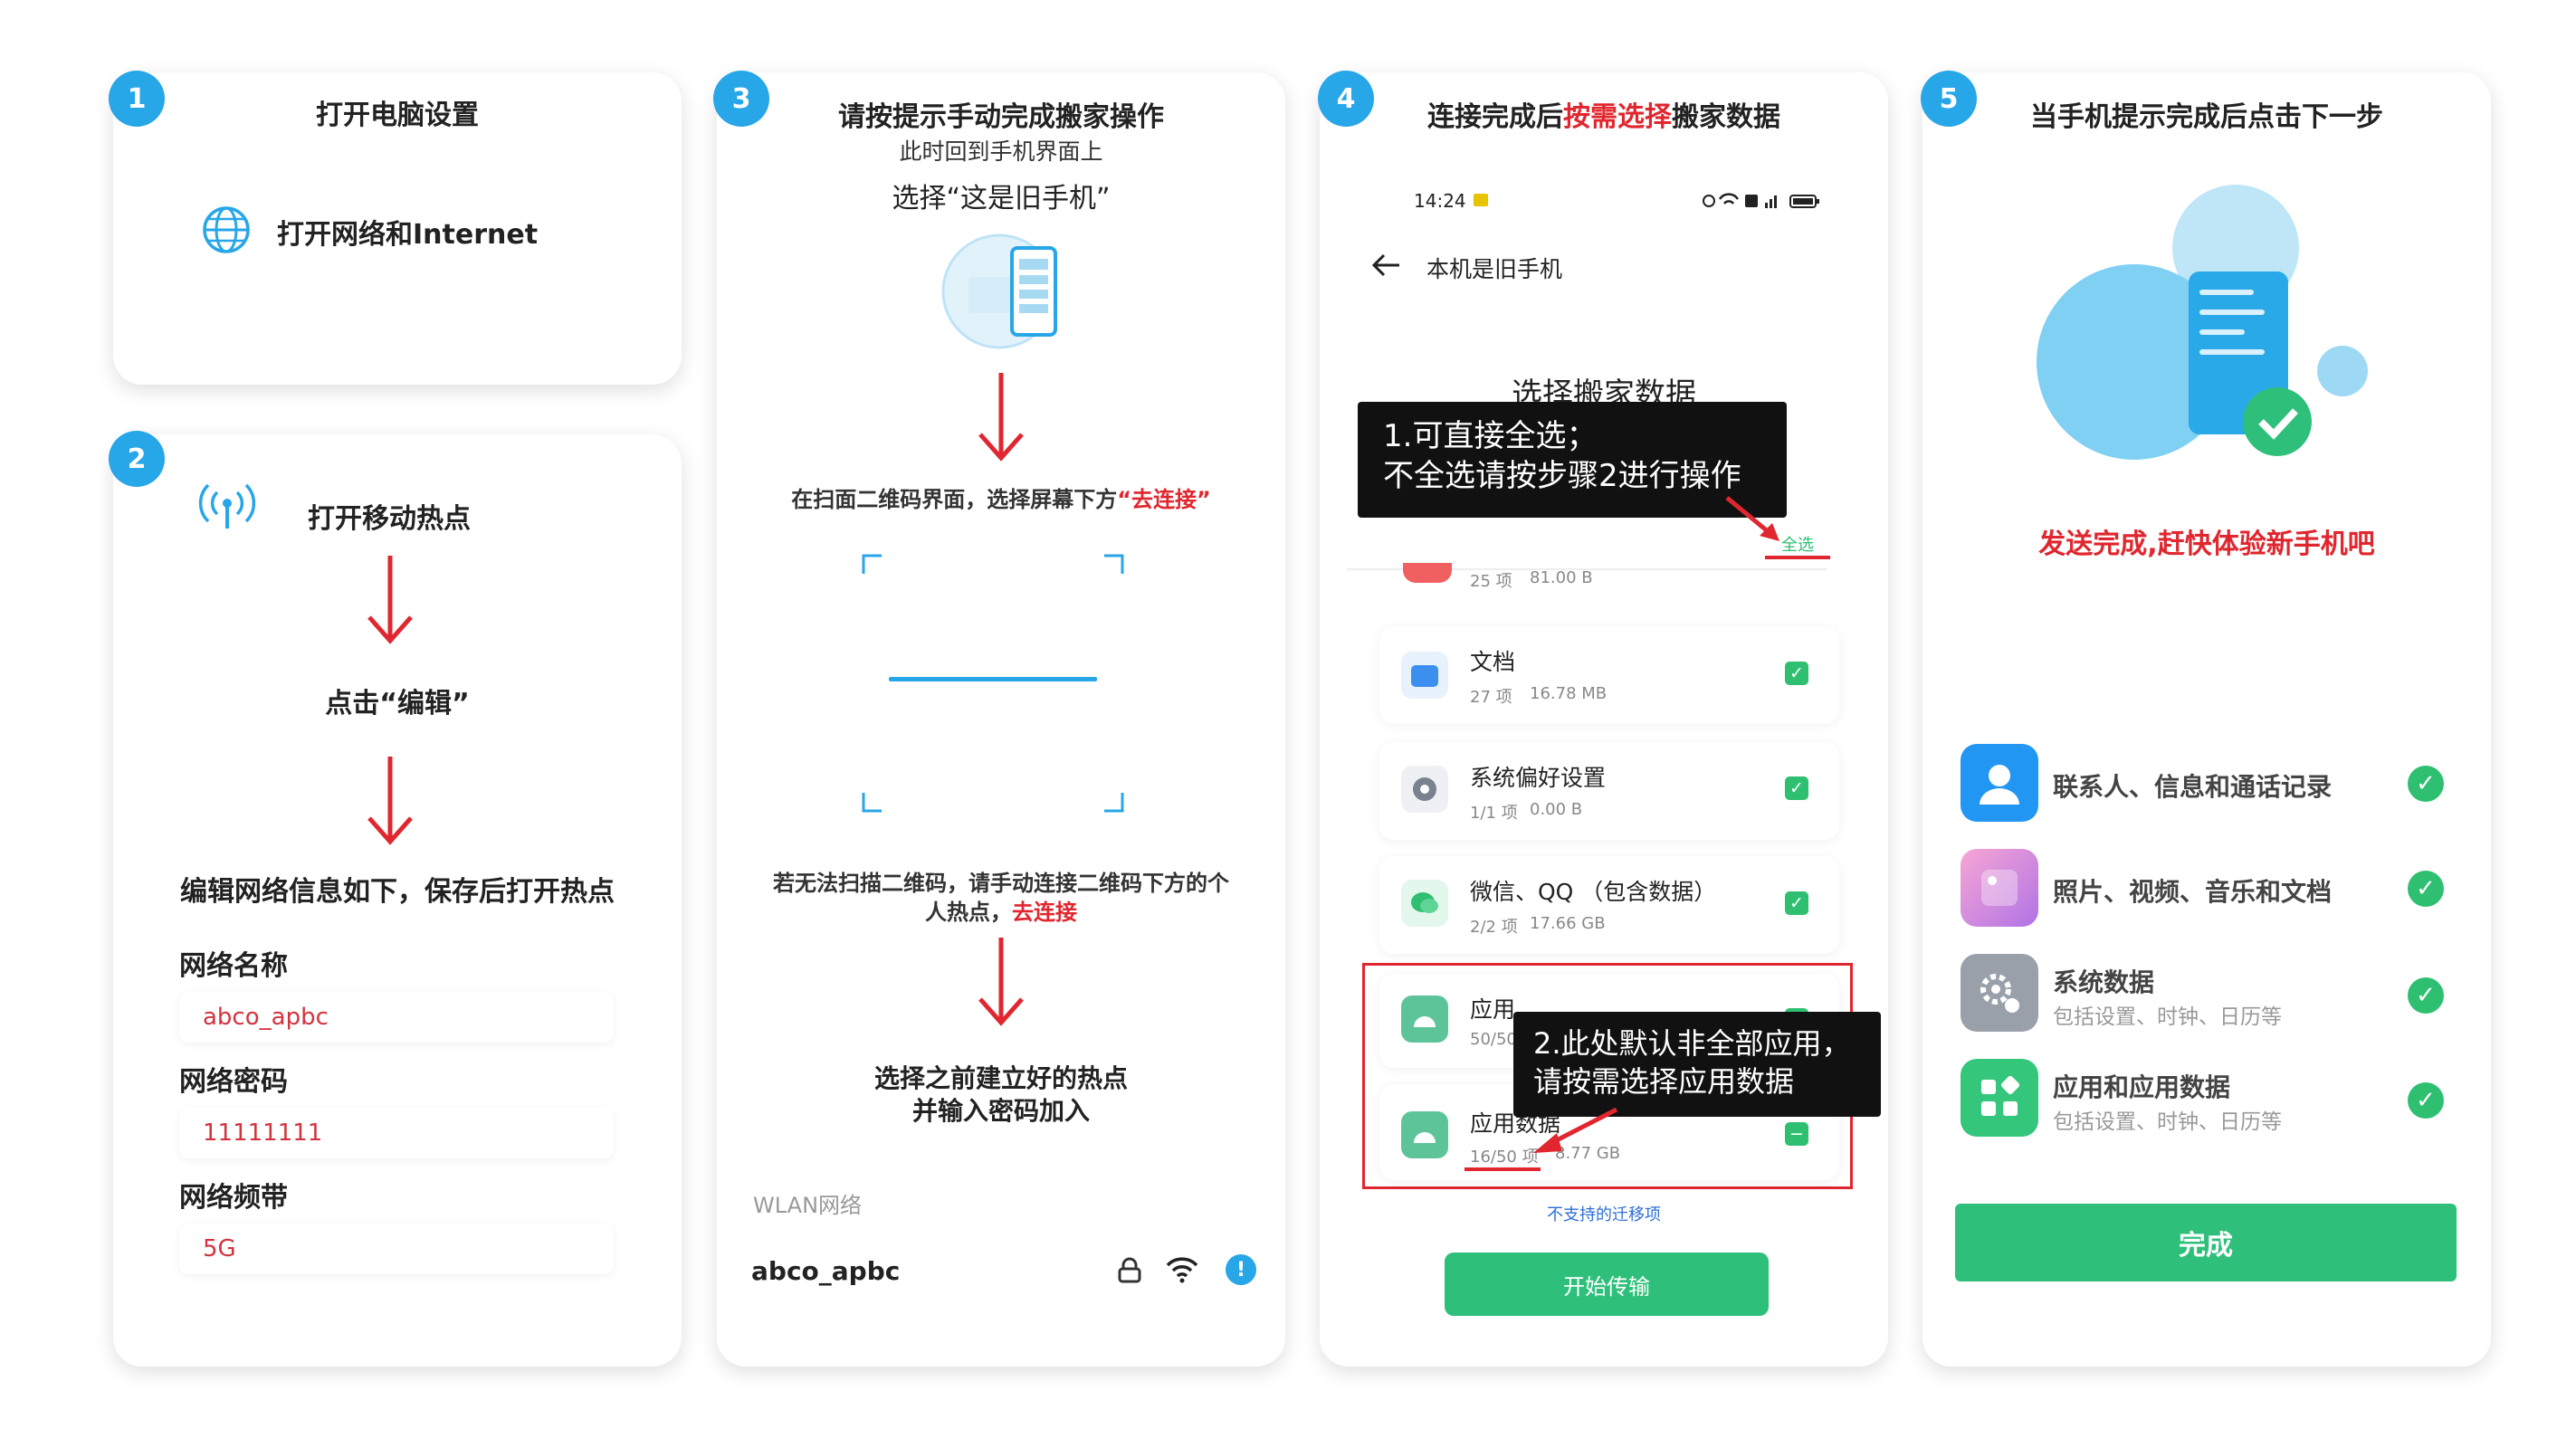 This screenshot has height=1448, width=2576. Describe the element at coordinates (1494, 1040) in the screenshot. I see `item-count: 50/50` at that location.